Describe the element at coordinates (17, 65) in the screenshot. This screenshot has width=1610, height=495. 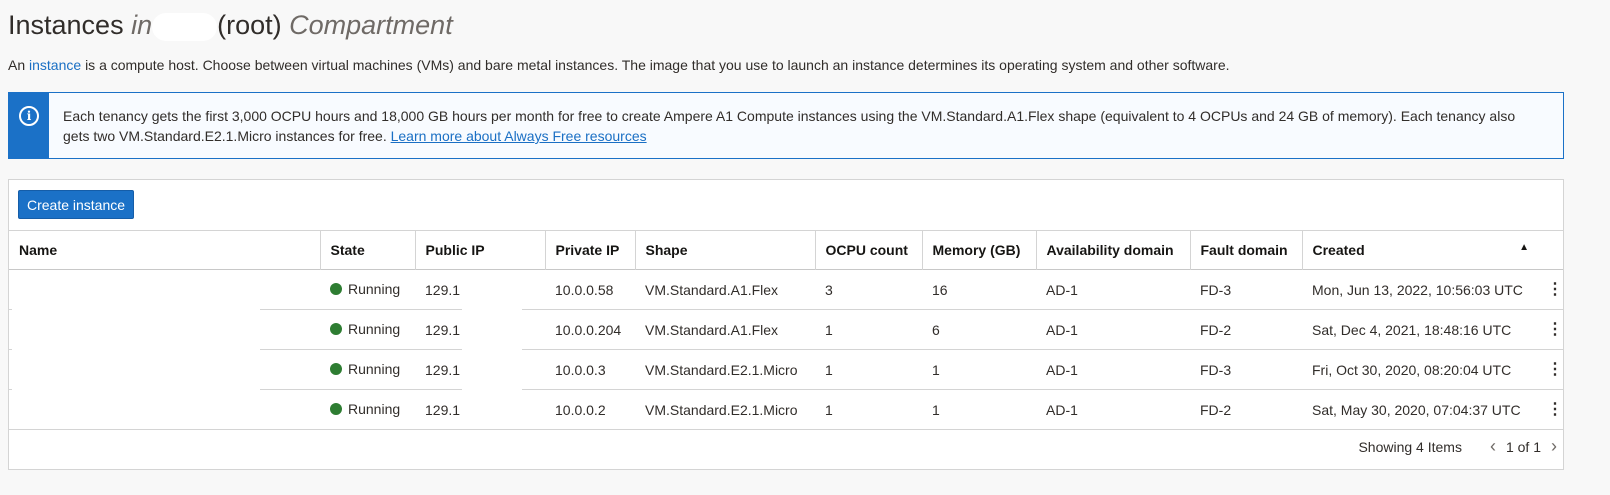
I see `description-prefix: An` at that location.